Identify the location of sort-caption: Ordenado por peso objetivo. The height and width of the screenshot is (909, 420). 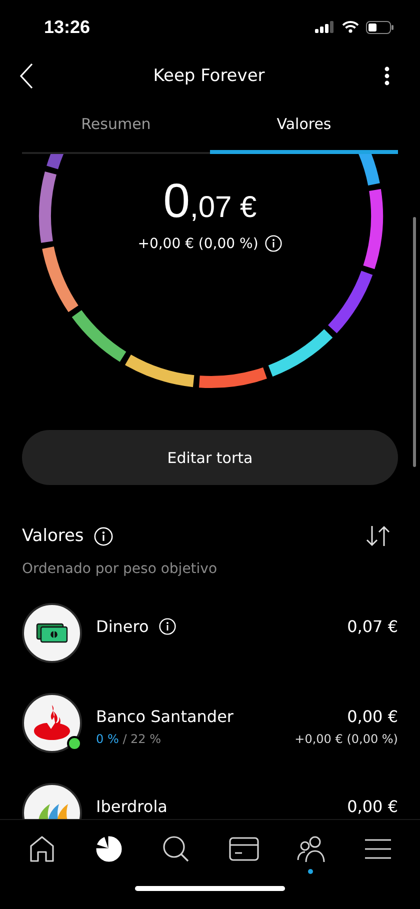
(120, 569).